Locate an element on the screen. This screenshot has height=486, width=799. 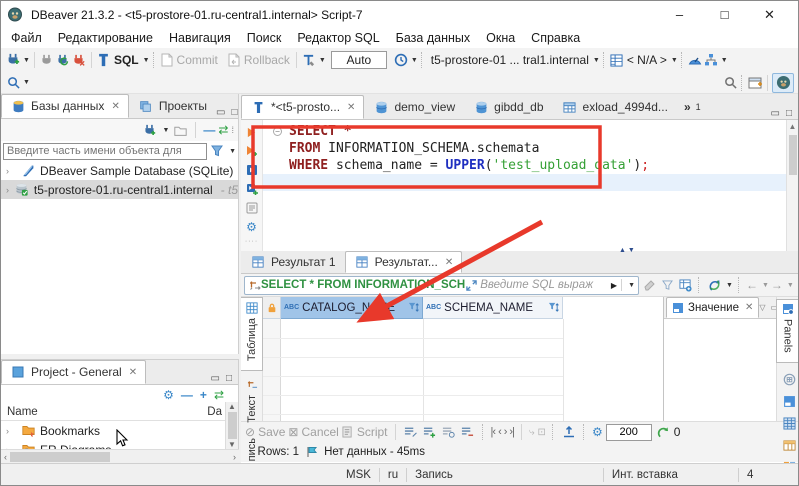
filter-history-dropdown: ▼ is located at coordinates (631, 285).